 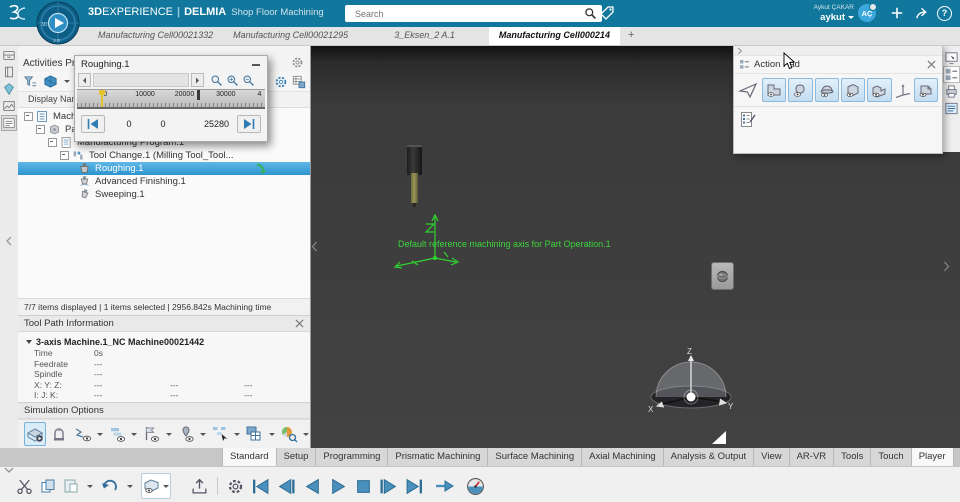 I want to click on machine-simulation-icon, so click(x=59, y=434).